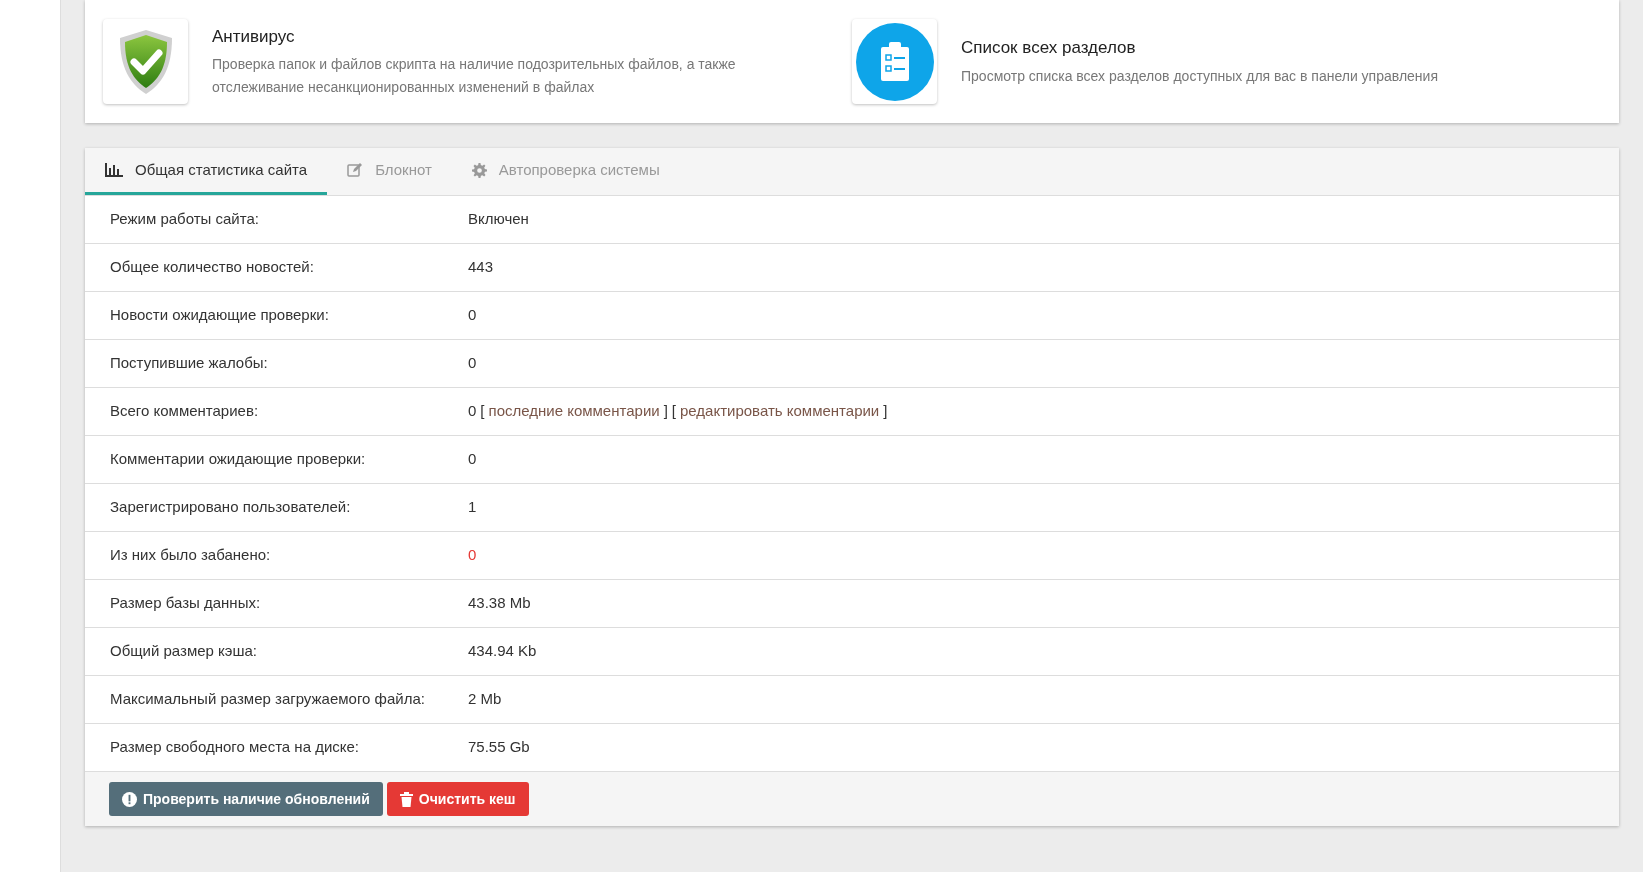 The height and width of the screenshot is (872, 1643). Describe the element at coordinates (190, 555) in the screenshot. I see `stat-label: Из них было забанено:` at that location.